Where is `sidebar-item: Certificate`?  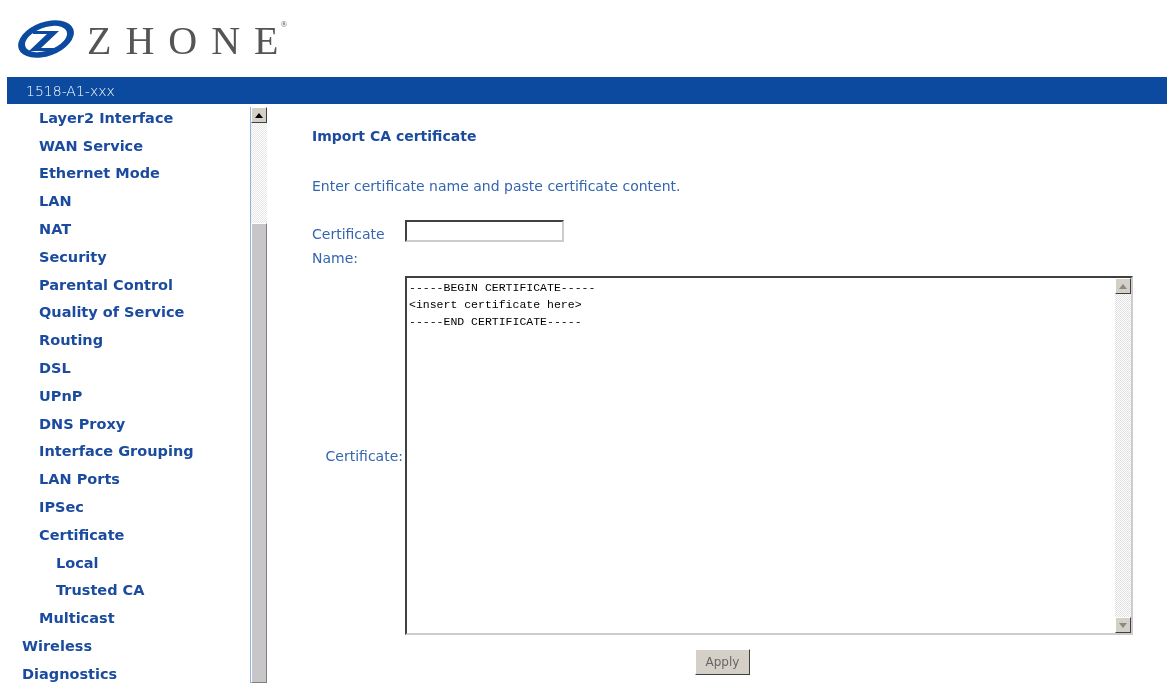 sidebar-item: Certificate is located at coordinates (125, 534).